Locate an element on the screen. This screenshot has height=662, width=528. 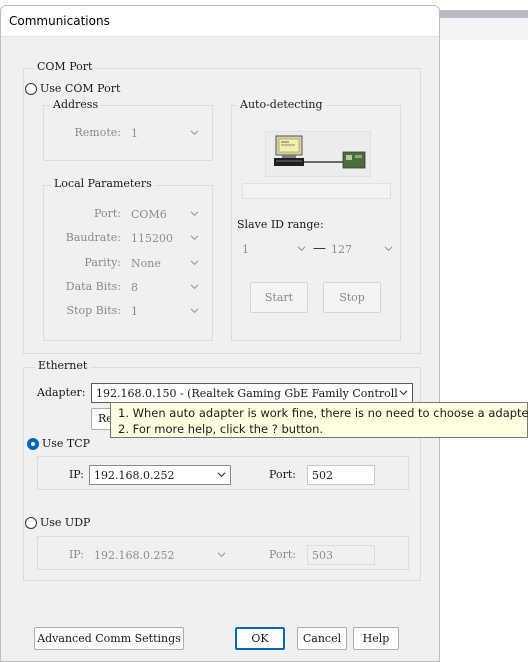
udp-ip-value: 192.168.0.252 is located at coordinates (134, 555).